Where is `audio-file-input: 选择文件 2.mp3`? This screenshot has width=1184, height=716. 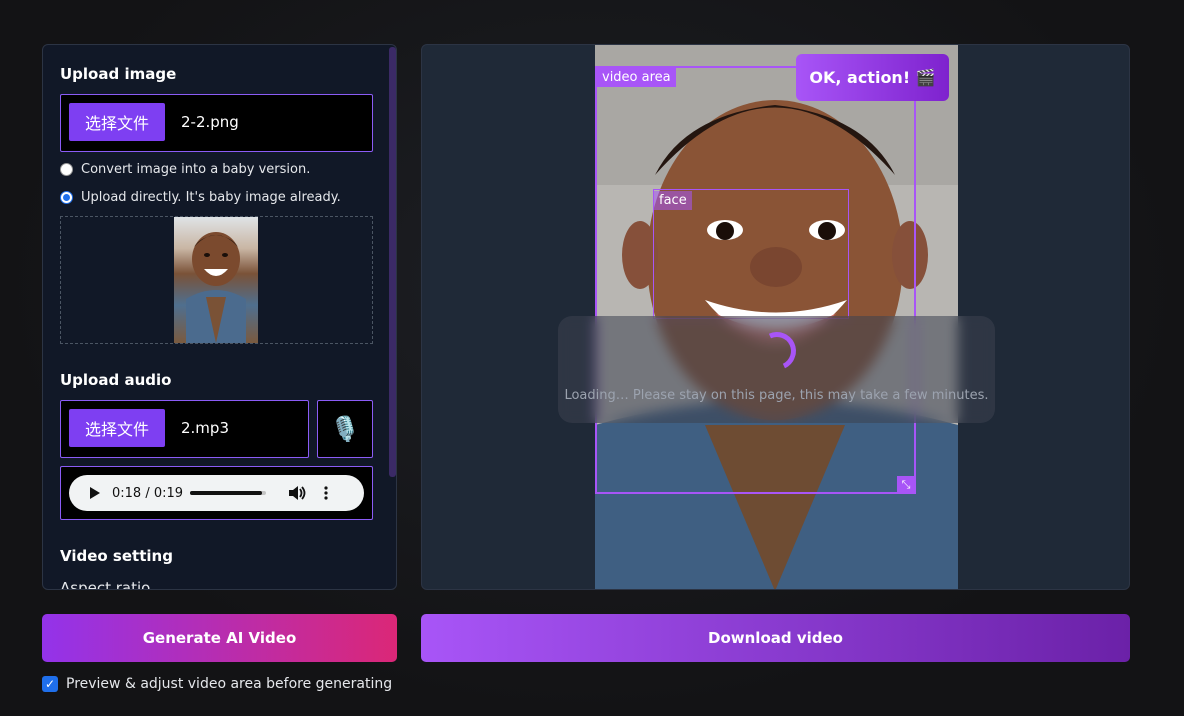 audio-file-input: 选择文件 2.mp3 is located at coordinates (184, 429).